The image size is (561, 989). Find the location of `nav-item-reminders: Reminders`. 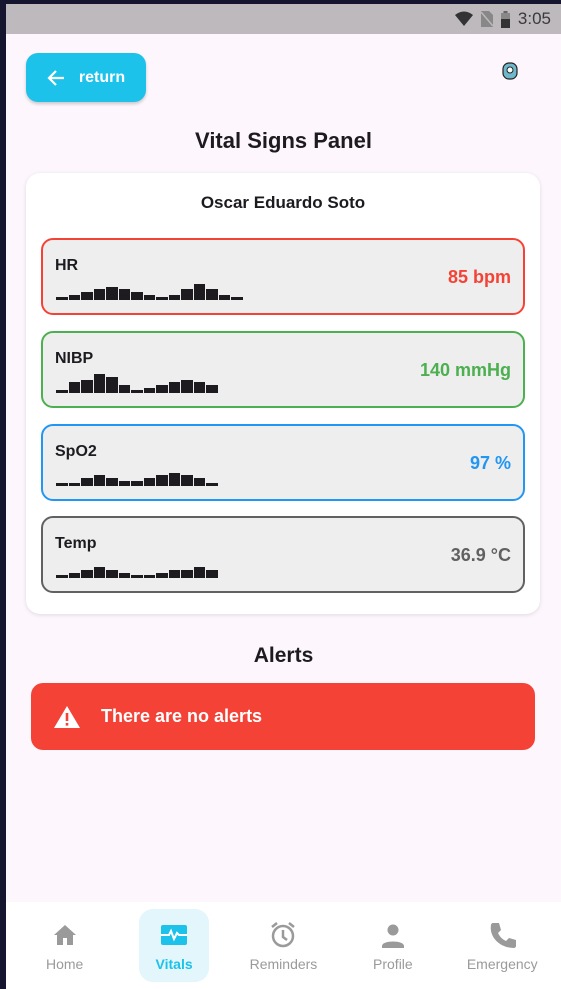

nav-item-reminders: Reminders is located at coordinates (283, 945).